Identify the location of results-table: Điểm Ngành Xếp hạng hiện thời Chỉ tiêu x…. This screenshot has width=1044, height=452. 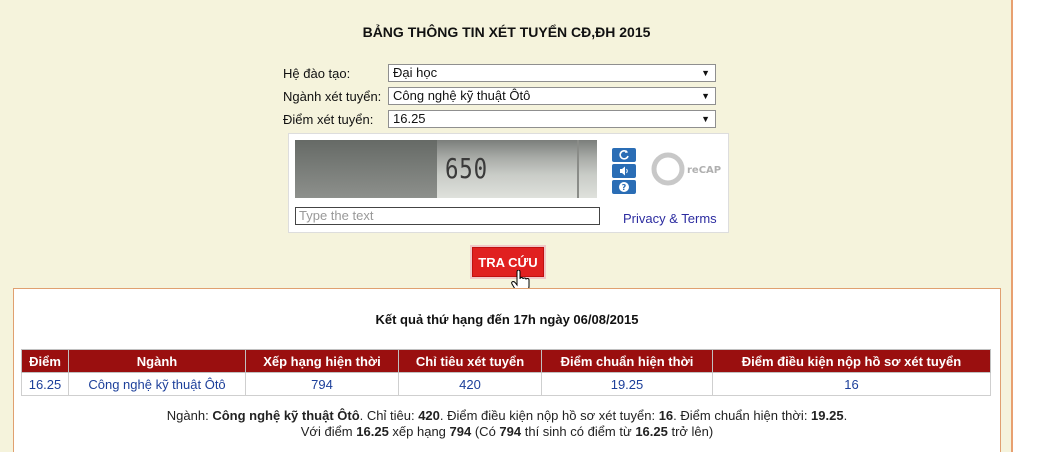
(506, 372).